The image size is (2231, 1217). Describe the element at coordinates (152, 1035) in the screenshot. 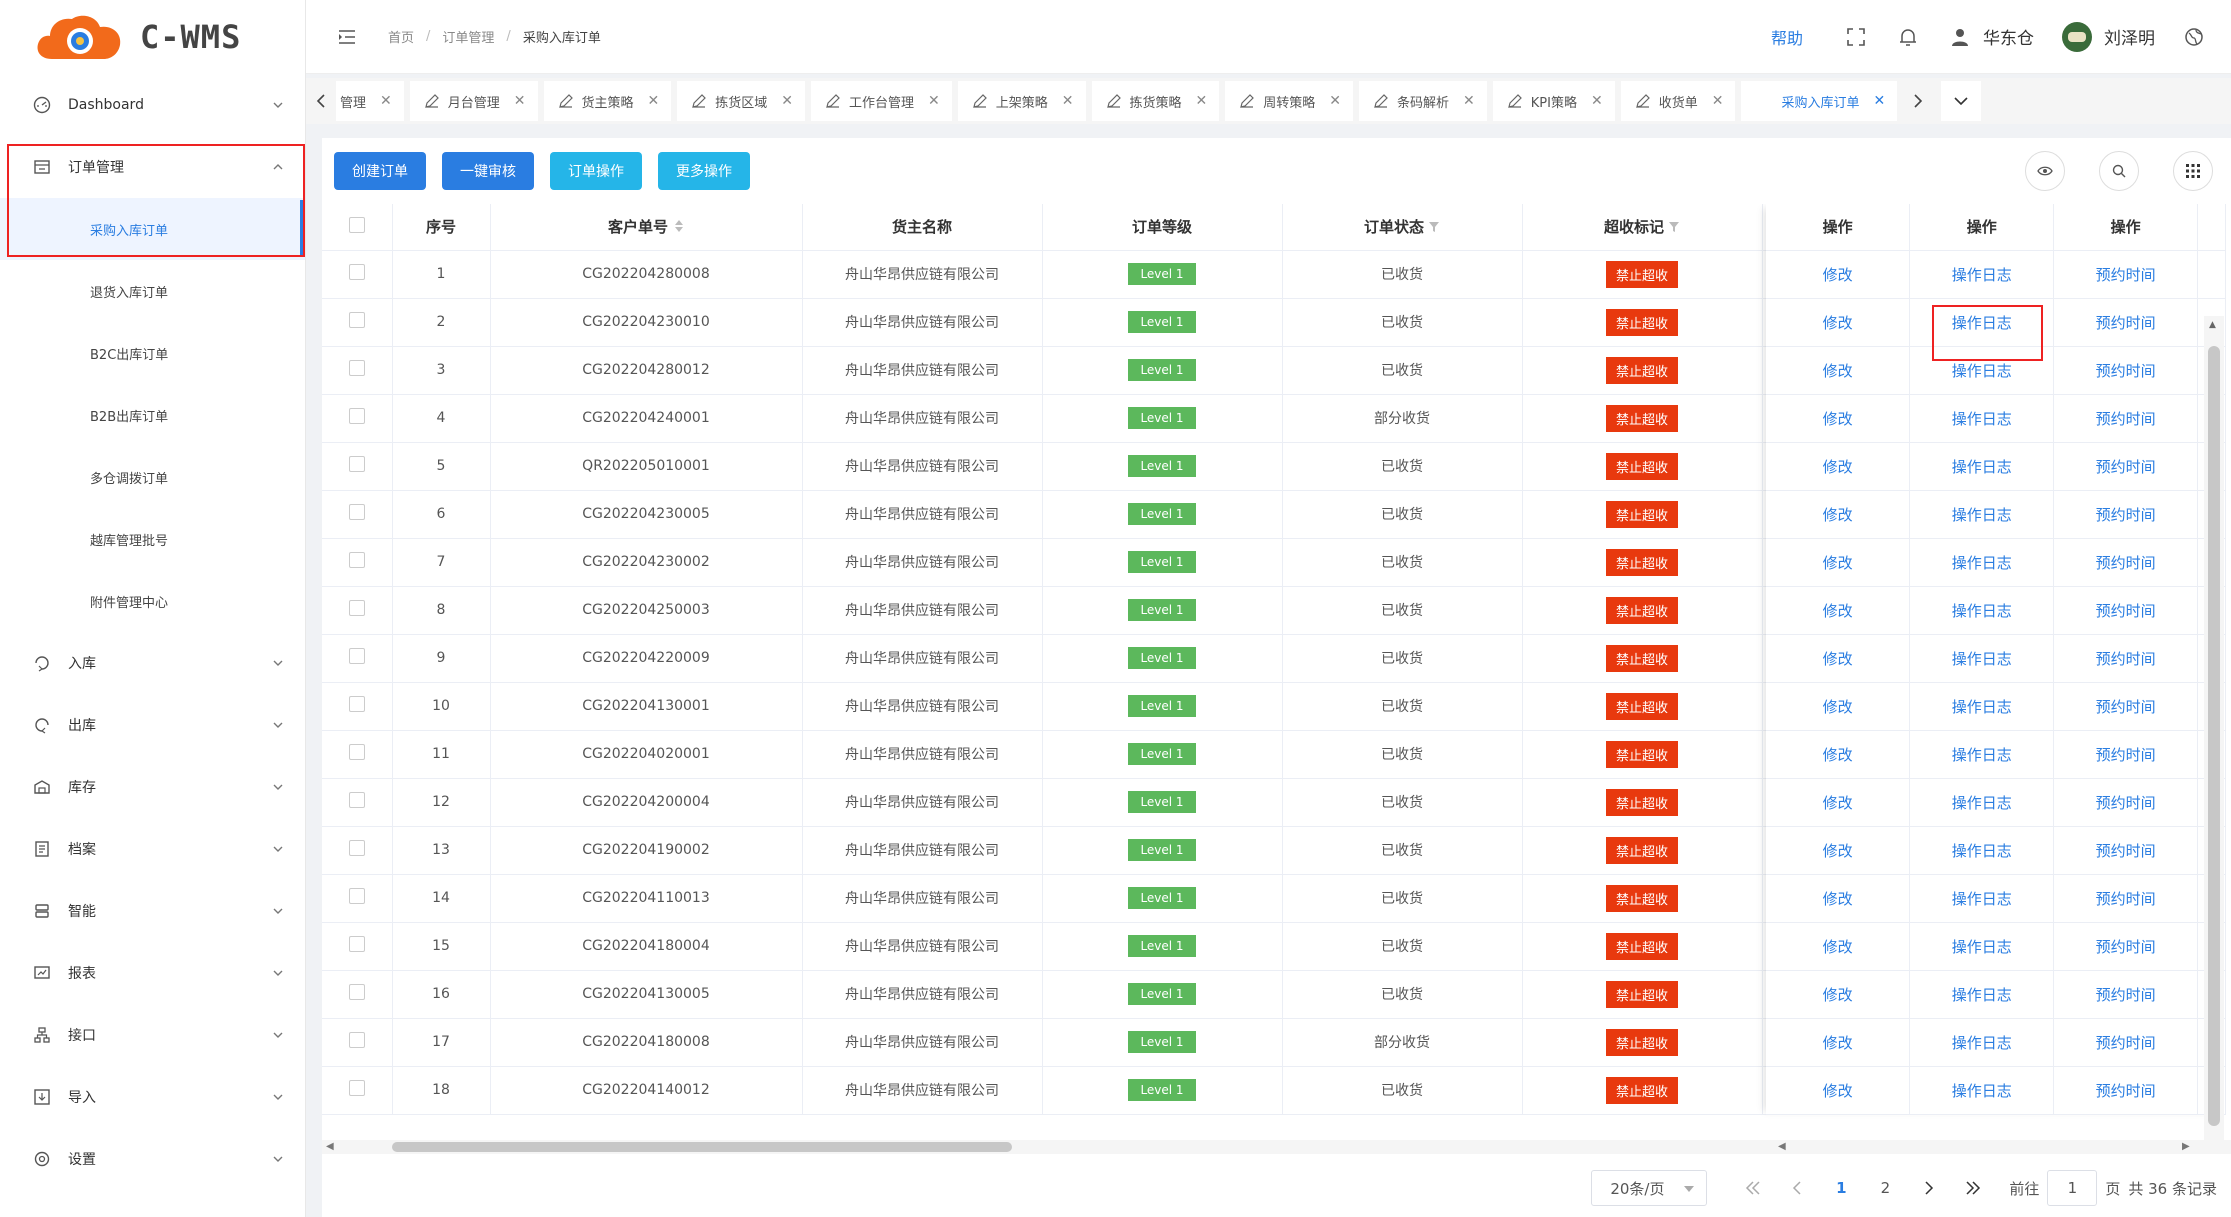

I see `sidebar-item-interface: 接口` at that location.